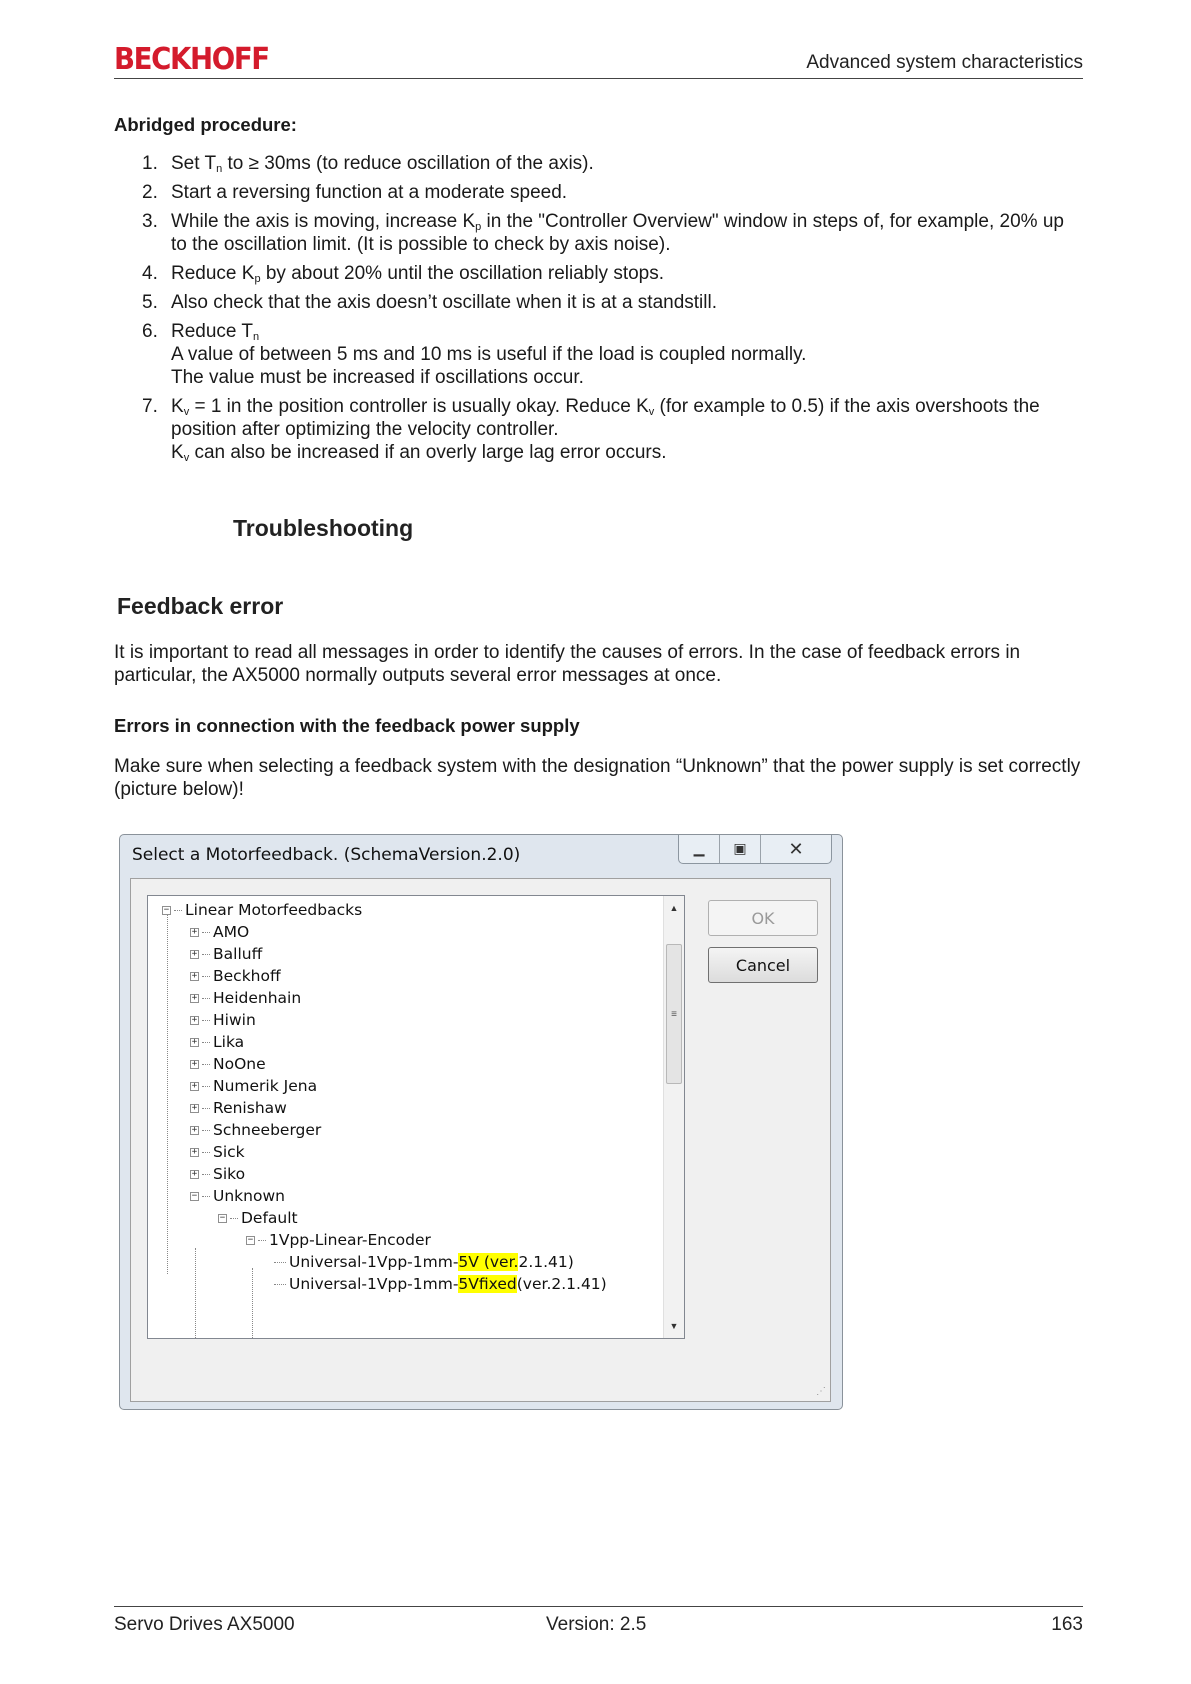 Image resolution: width=1191 pixels, height=1684 pixels. I want to click on tree-node-vendor: + Siko, so click(217, 1174).